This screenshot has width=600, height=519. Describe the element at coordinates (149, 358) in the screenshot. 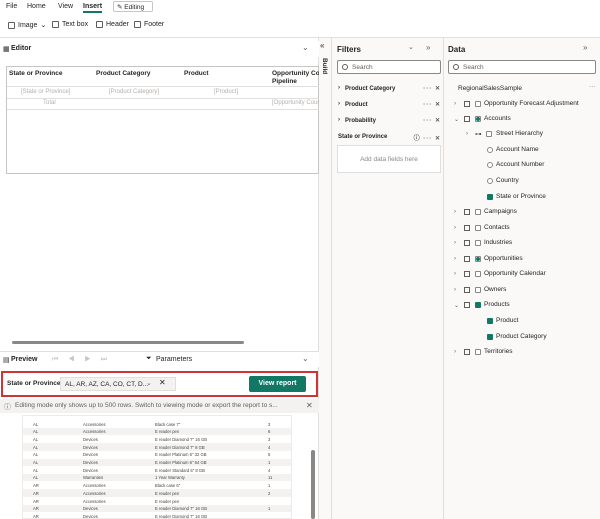

I see `funnel-icon: ⏷` at that location.